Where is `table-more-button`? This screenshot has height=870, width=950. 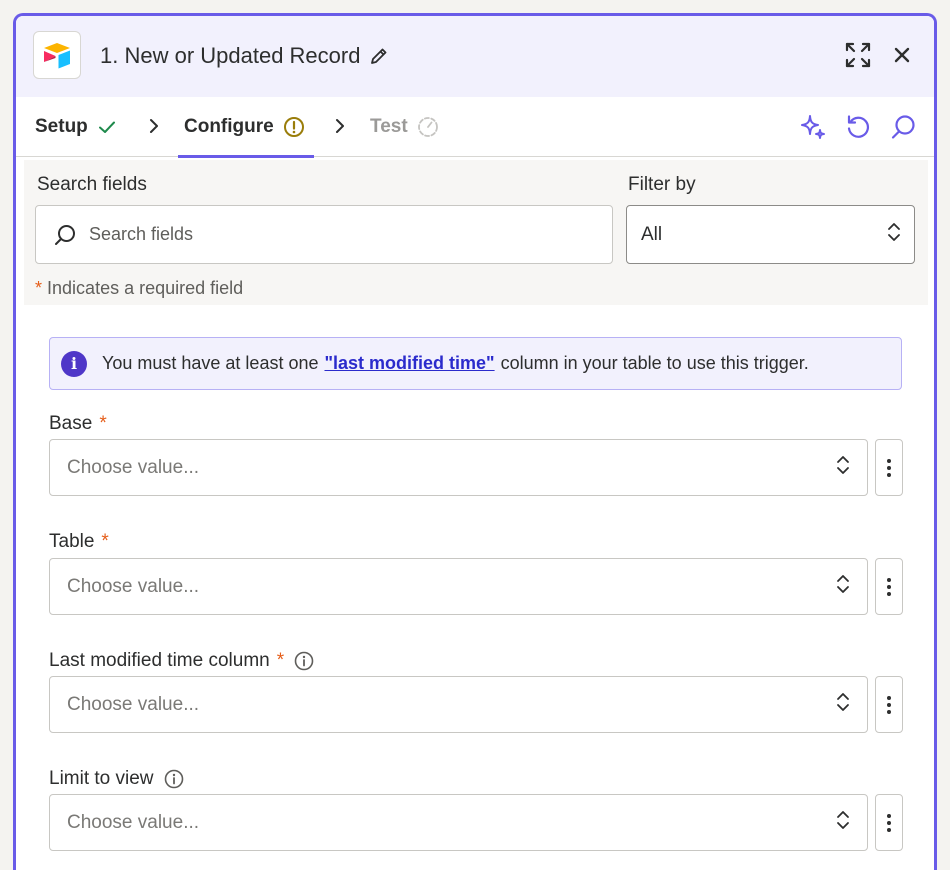 table-more-button is located at coordinates (889, 586).